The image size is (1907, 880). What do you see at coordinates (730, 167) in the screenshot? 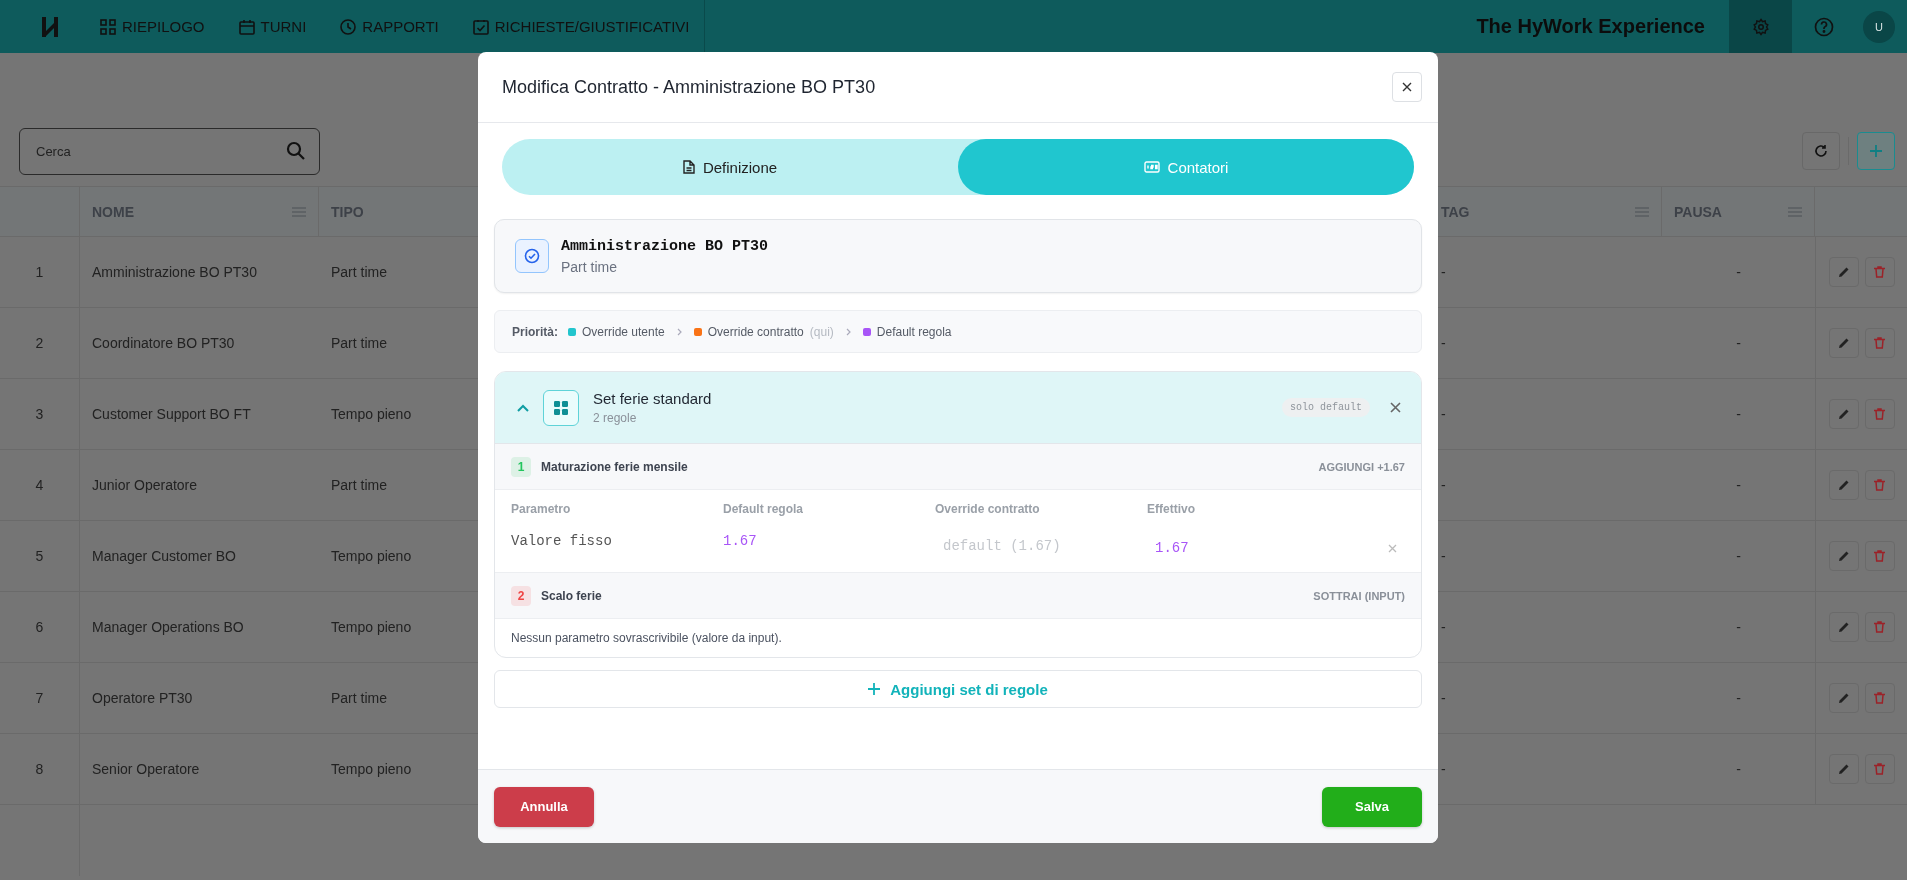
I see `tab: Definizione` at bounding box center [730, 167].